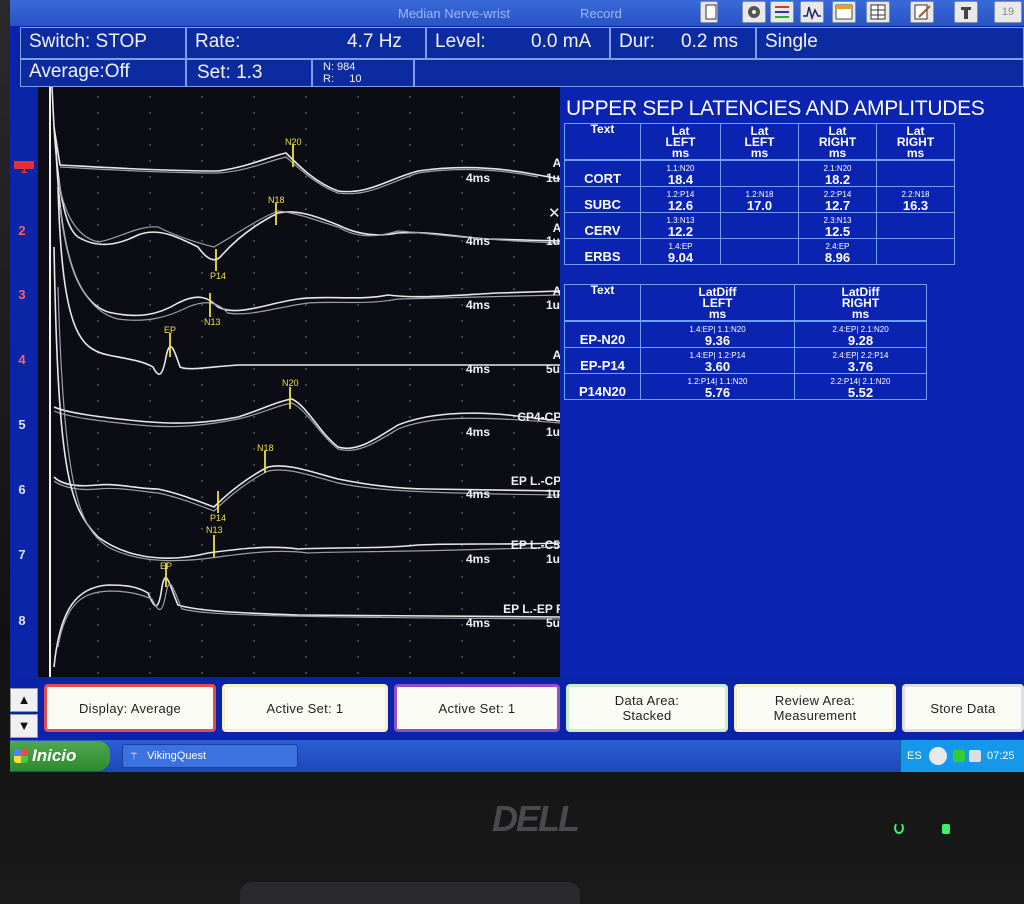 This screenshot has height=904, width=1024. I want to click on latdiff-header-text: Text, so click(602, 302).